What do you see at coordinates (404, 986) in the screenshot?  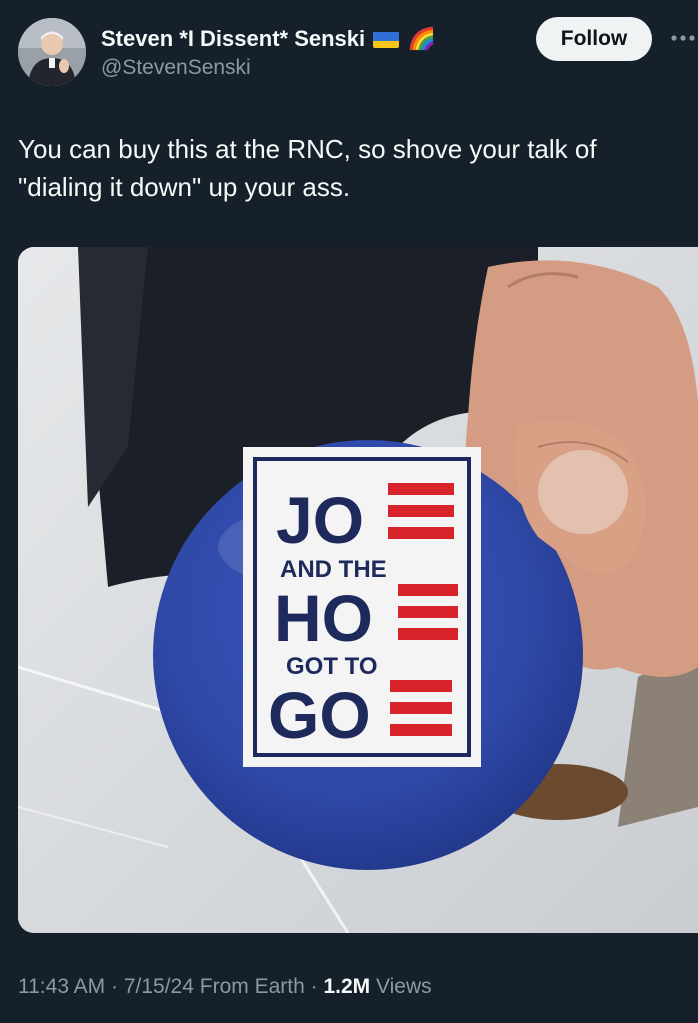 I see `views-label: Views` at bounding box center [404, 986].